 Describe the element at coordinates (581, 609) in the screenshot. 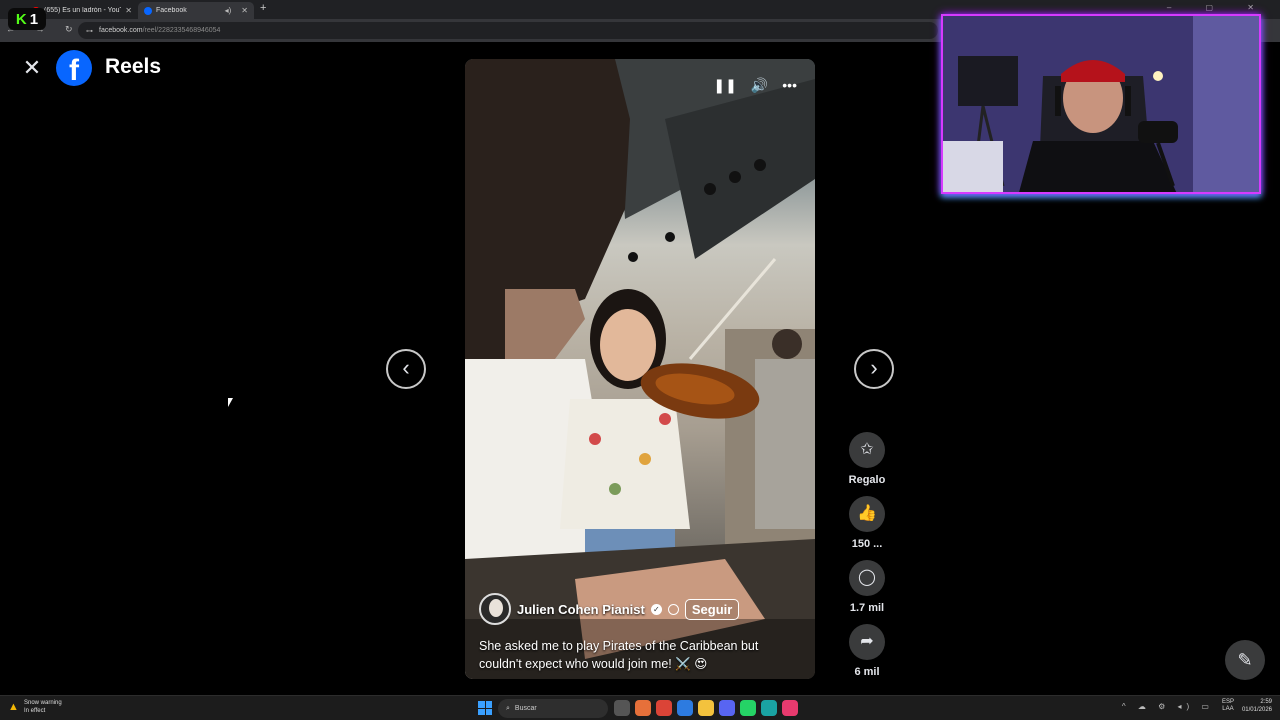

I see `author-name: Julien Cohen Pianist` at that location.